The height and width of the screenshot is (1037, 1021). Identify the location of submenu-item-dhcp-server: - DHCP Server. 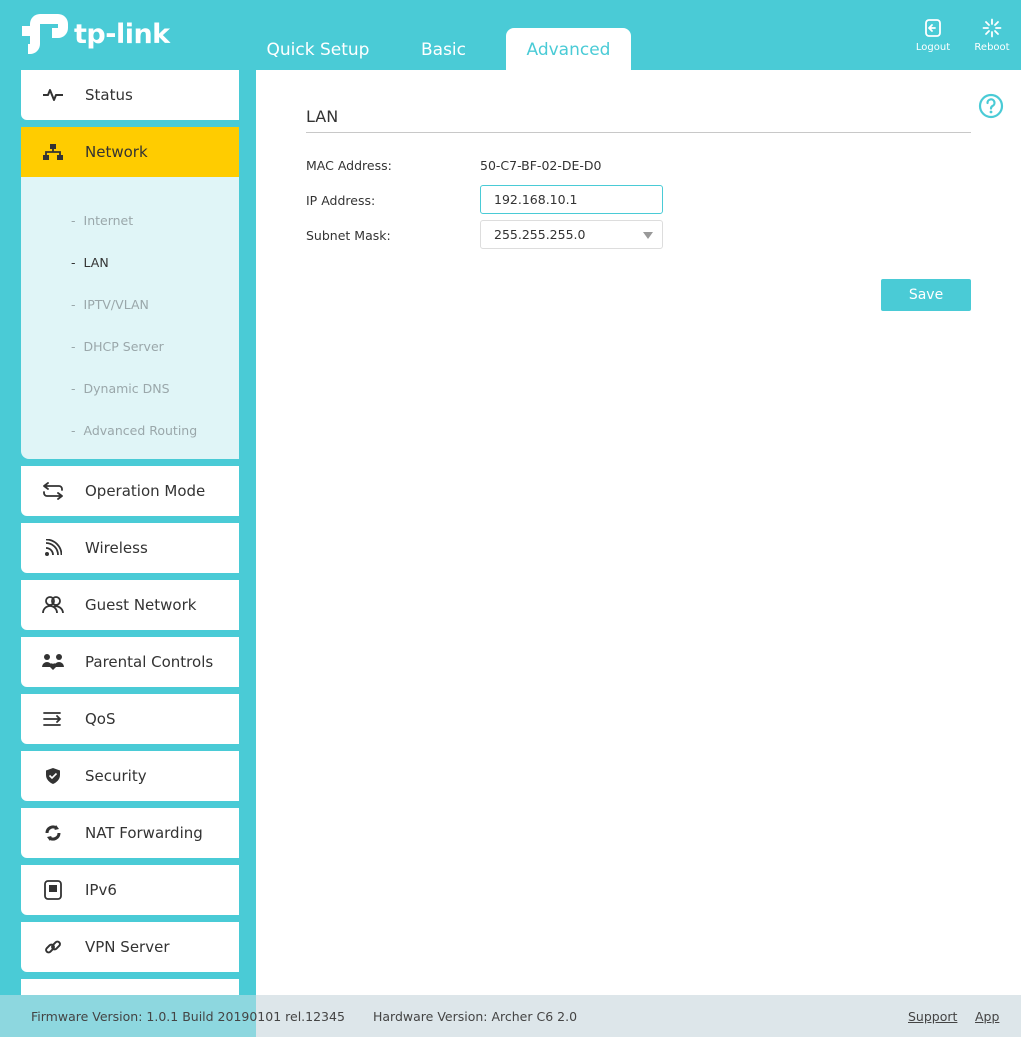
(117, 346).